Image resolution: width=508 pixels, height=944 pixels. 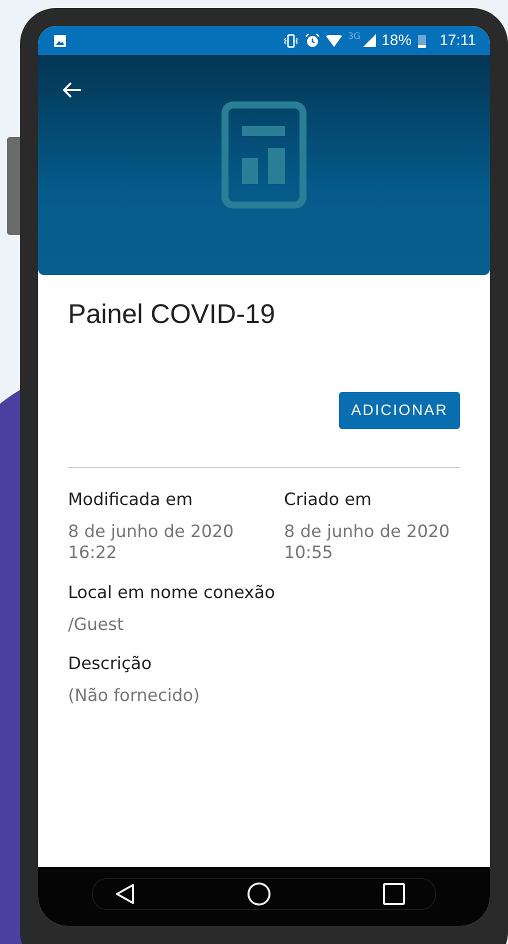 What do you see at coordinates (334, 40) in the screenshot?
I see `wifi-icon` at bounding box center [334, 40].